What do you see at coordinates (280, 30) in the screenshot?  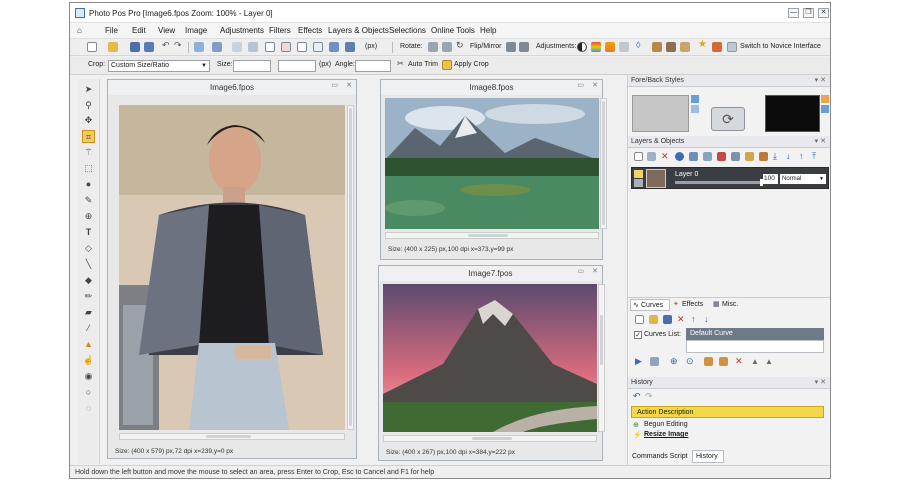 I see `menu-filters: Filters` at bounding box center [280, 30].